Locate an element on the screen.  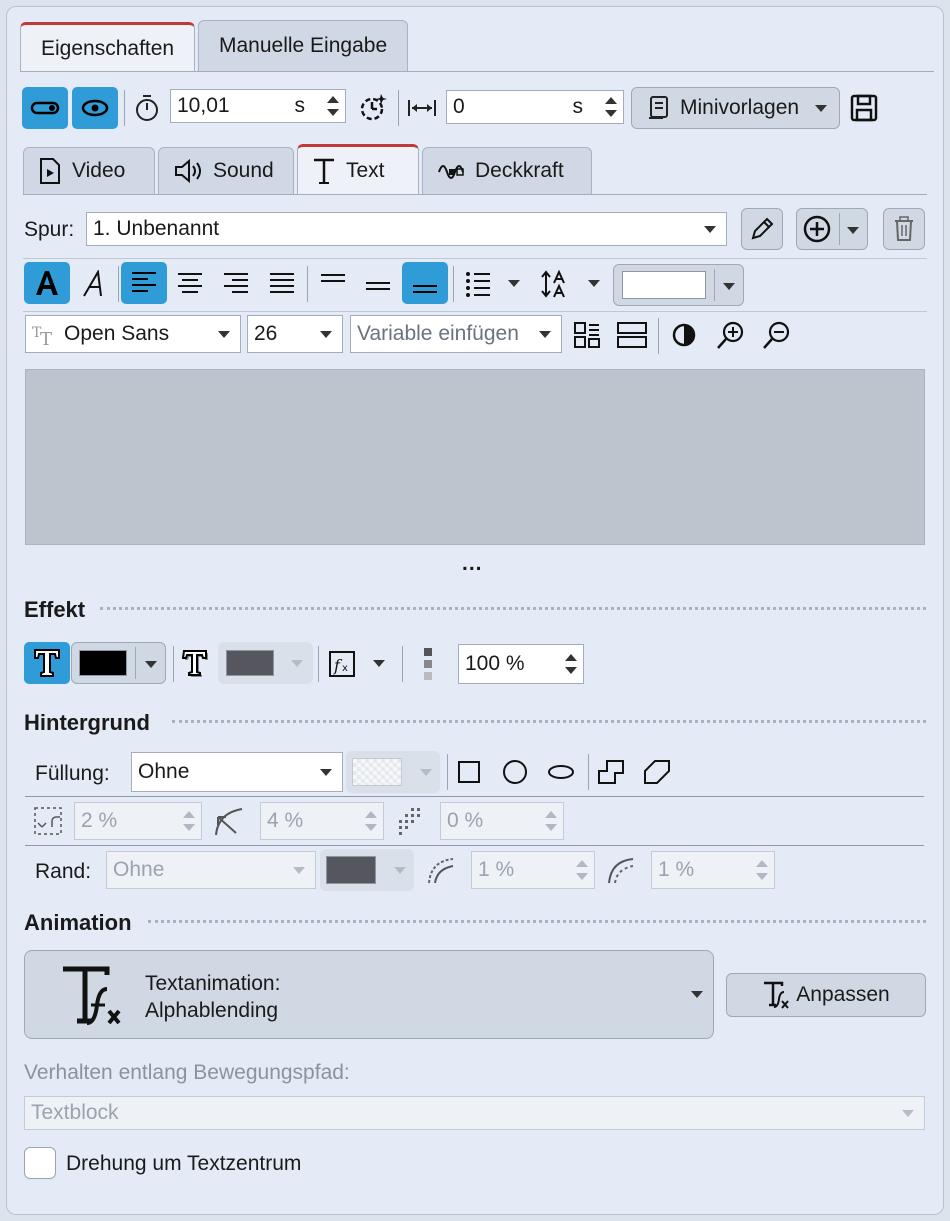
rand-width1-stepper is located at coordinates (582, 870).